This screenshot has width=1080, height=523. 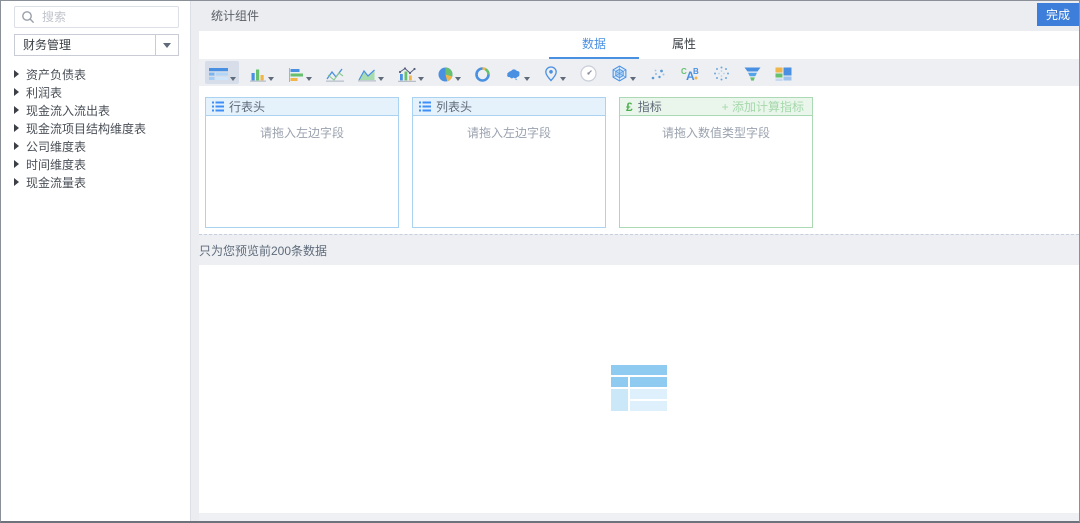 I want to click on done-button: 完成, so click(x=1058, y=14).